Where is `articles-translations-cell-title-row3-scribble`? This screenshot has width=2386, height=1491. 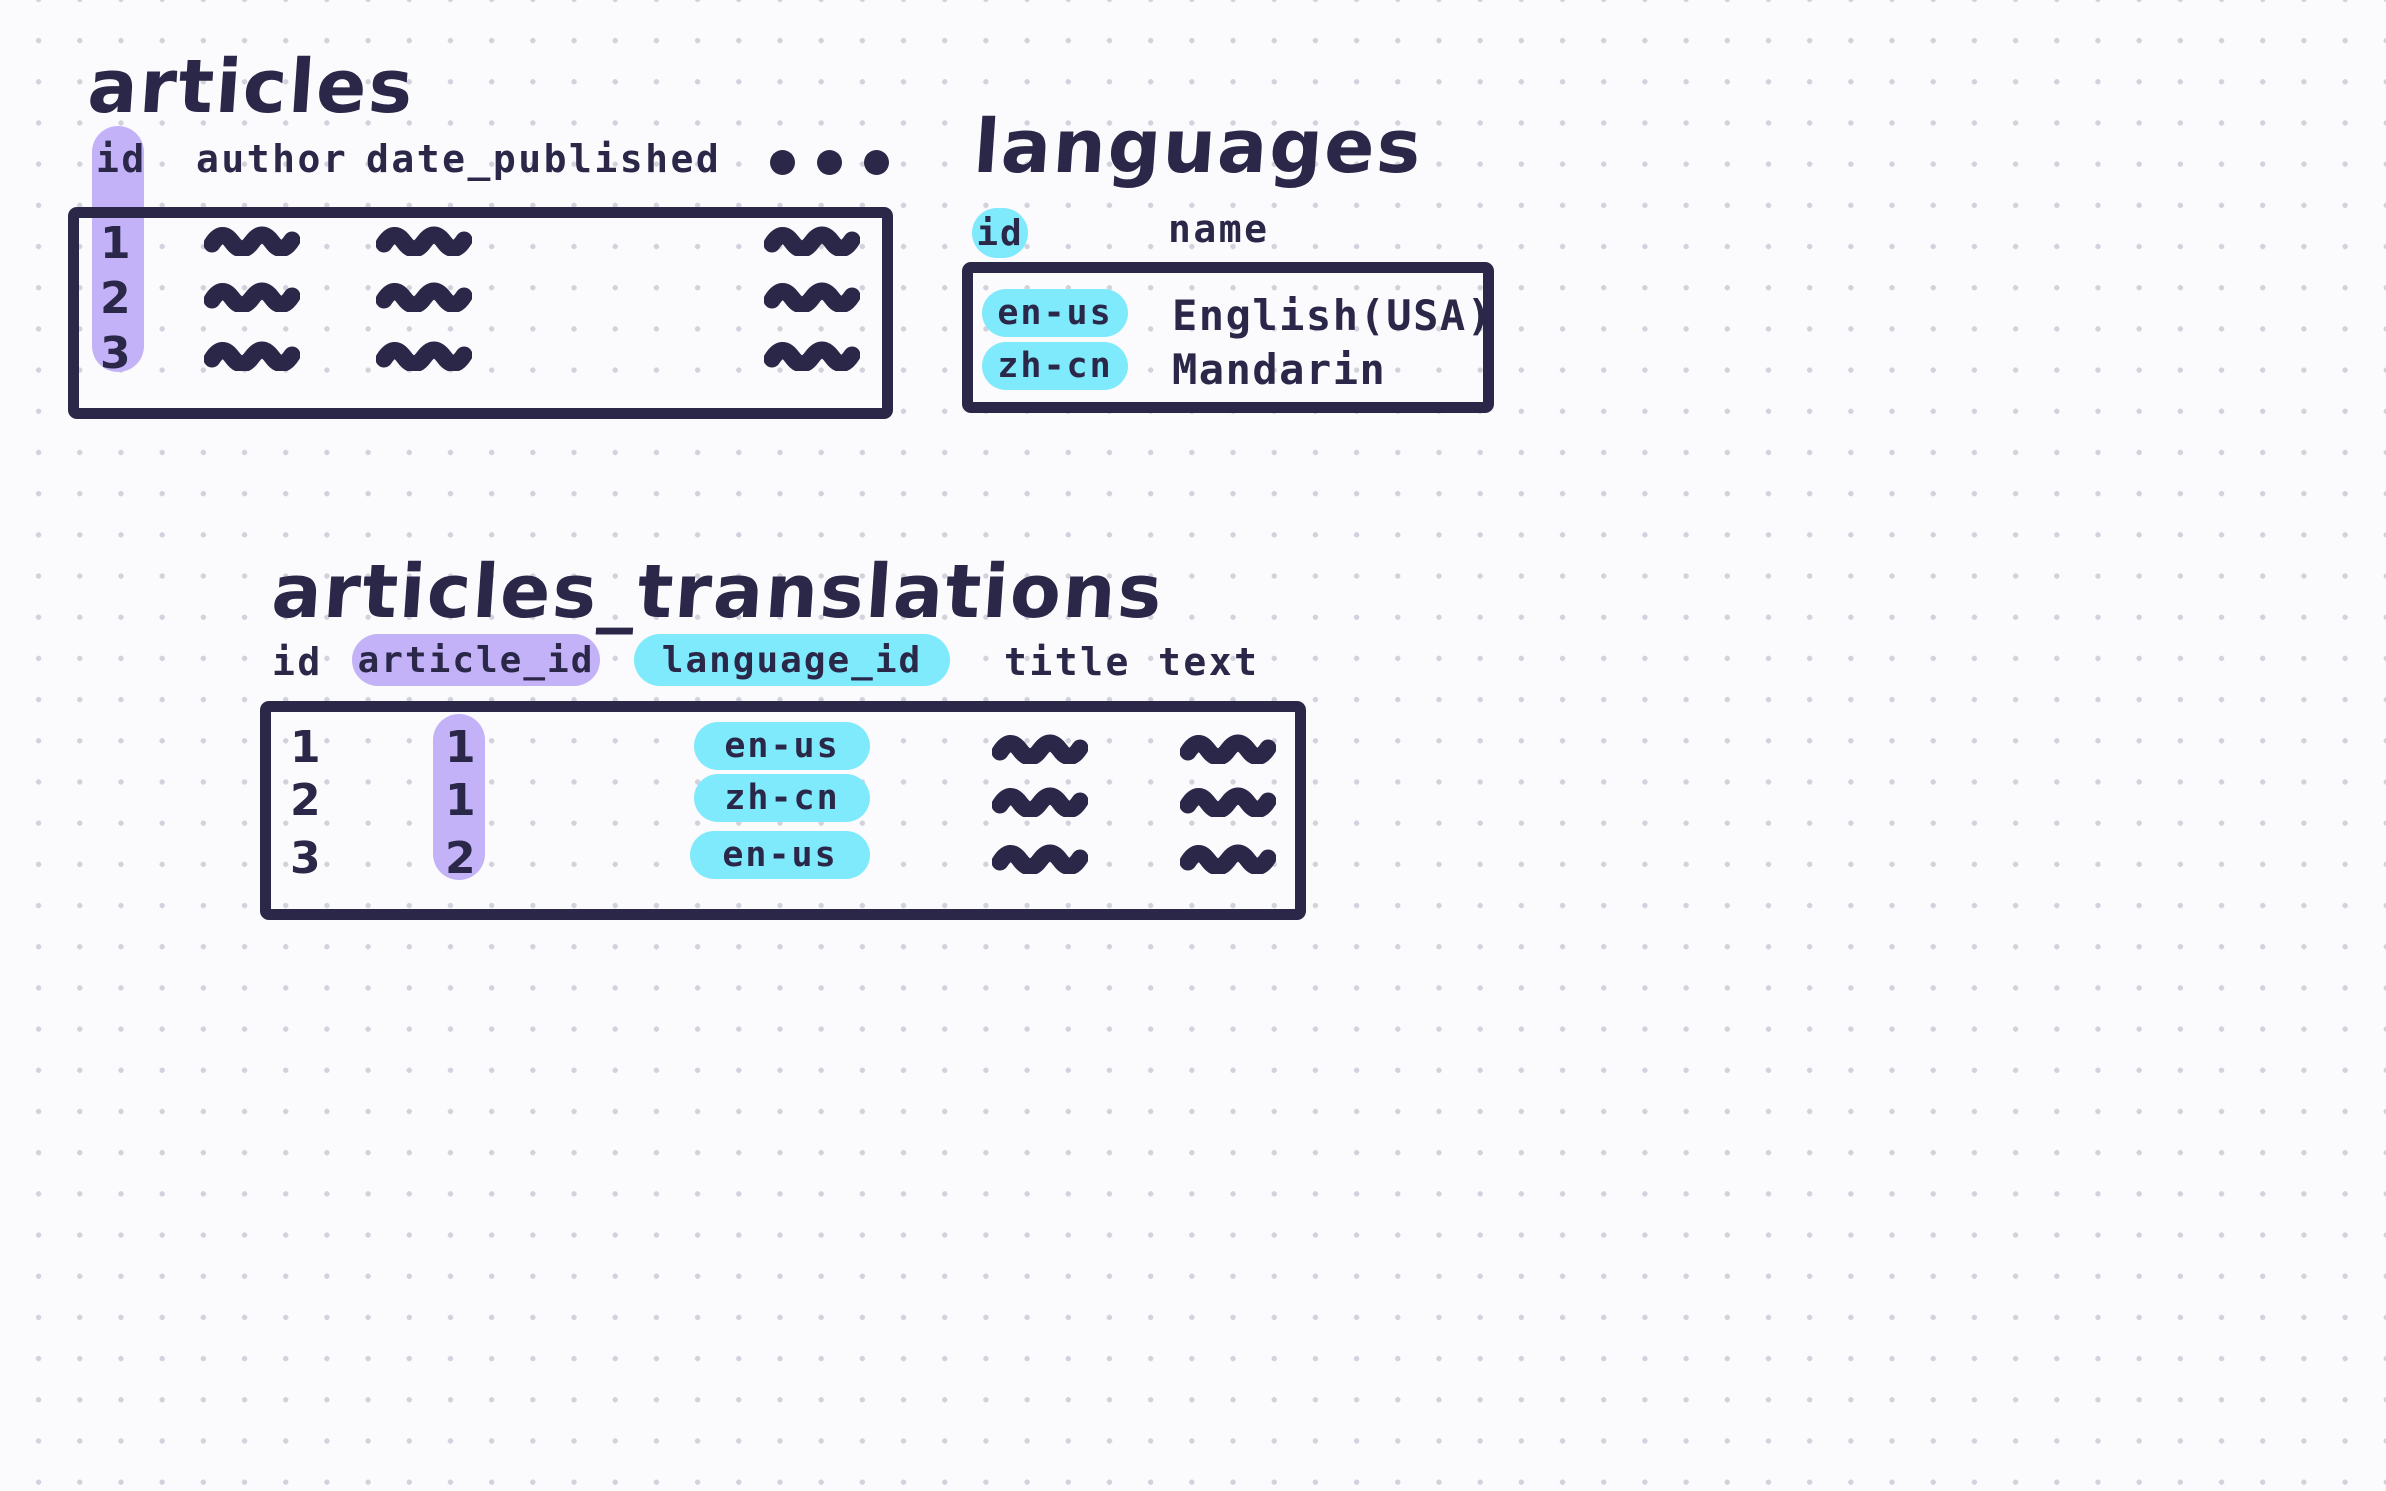
articles-translations-cell-title-row3-scribble is located at coordinates (1040, 859).